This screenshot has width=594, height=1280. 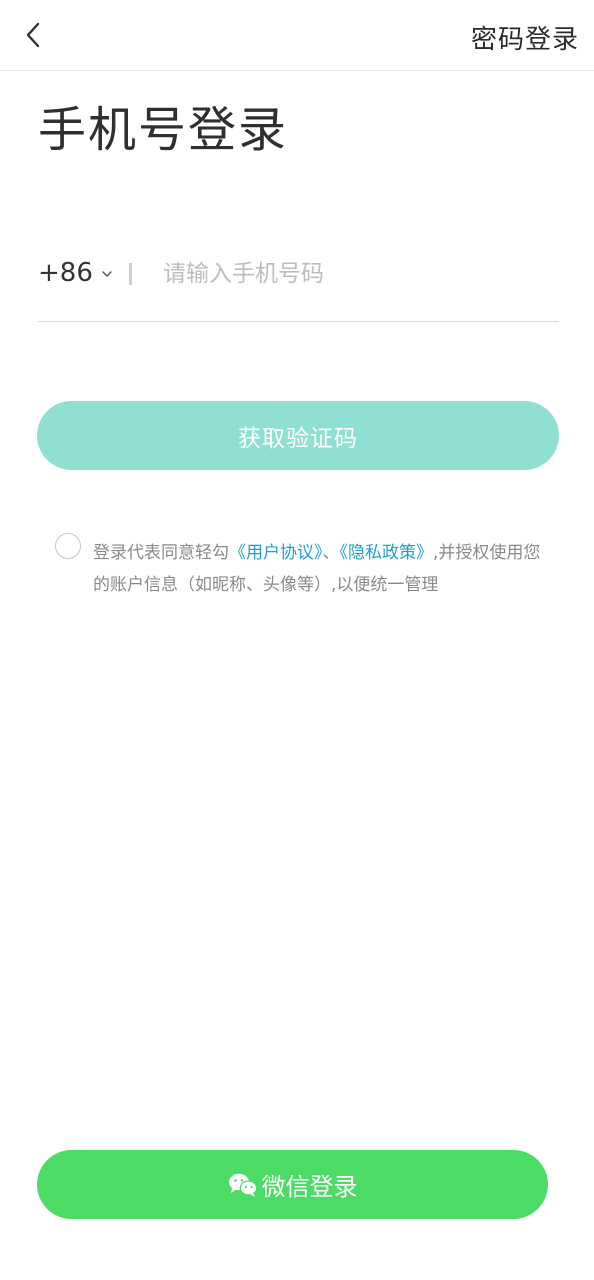 I want to click on wechat-icon, so click(x=242, y=1185).